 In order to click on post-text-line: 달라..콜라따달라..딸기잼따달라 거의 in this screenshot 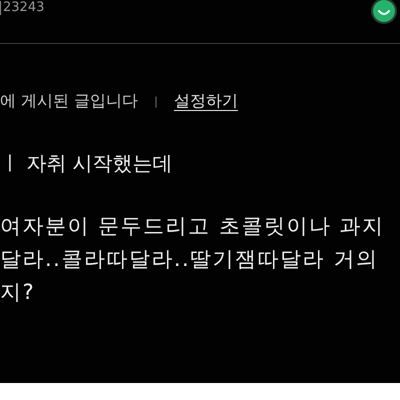, I will do `click(190, 259)`.